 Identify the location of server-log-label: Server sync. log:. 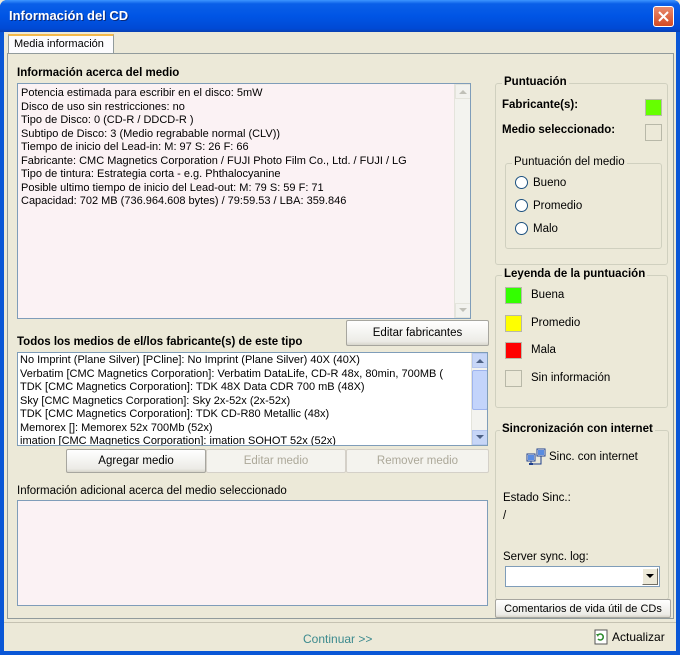
(546, 557).